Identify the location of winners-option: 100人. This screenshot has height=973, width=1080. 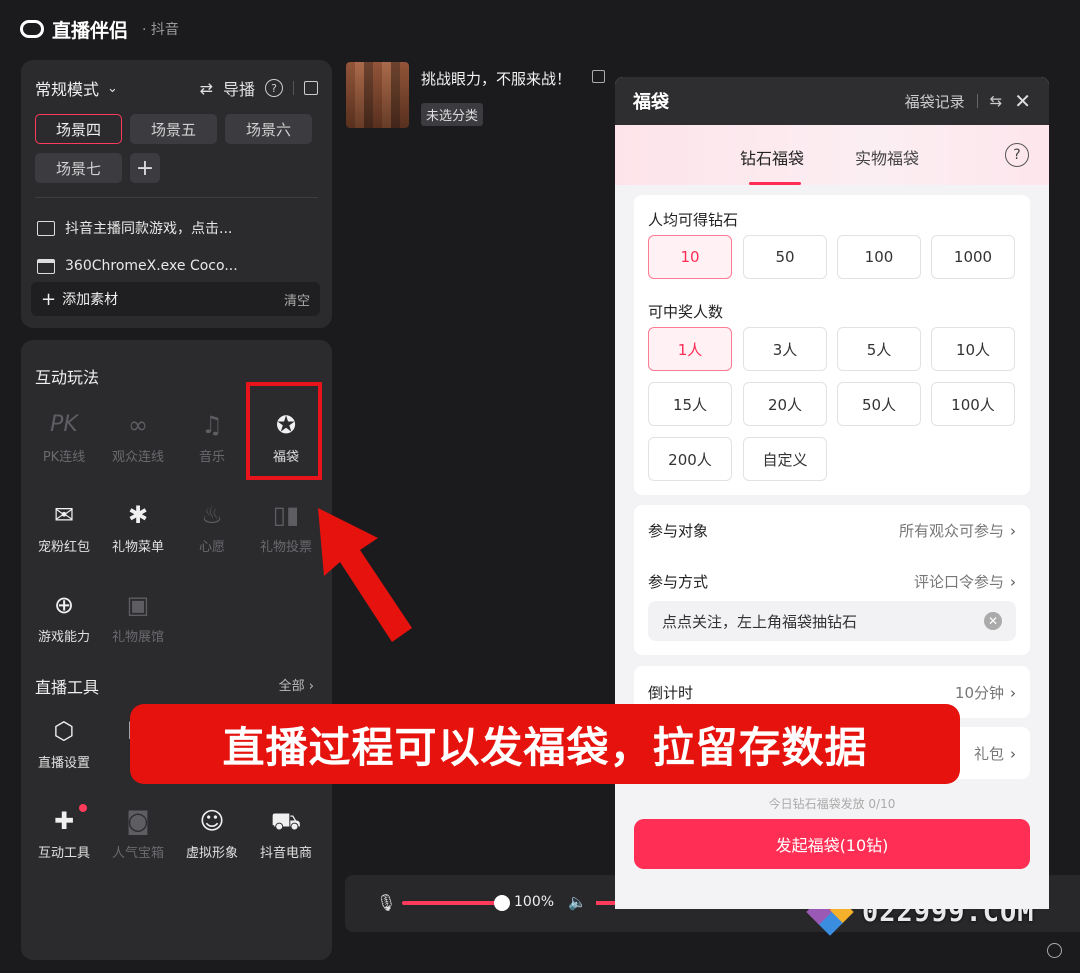
(973, 404).